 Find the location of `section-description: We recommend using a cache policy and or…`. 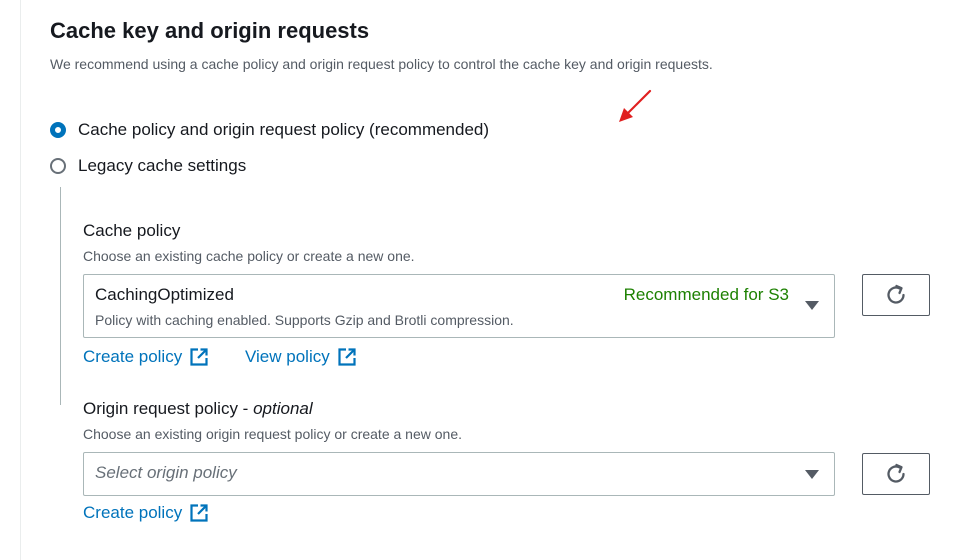

section-description: We recommend using a cache policy and or… is located at coordinates (381, 64).